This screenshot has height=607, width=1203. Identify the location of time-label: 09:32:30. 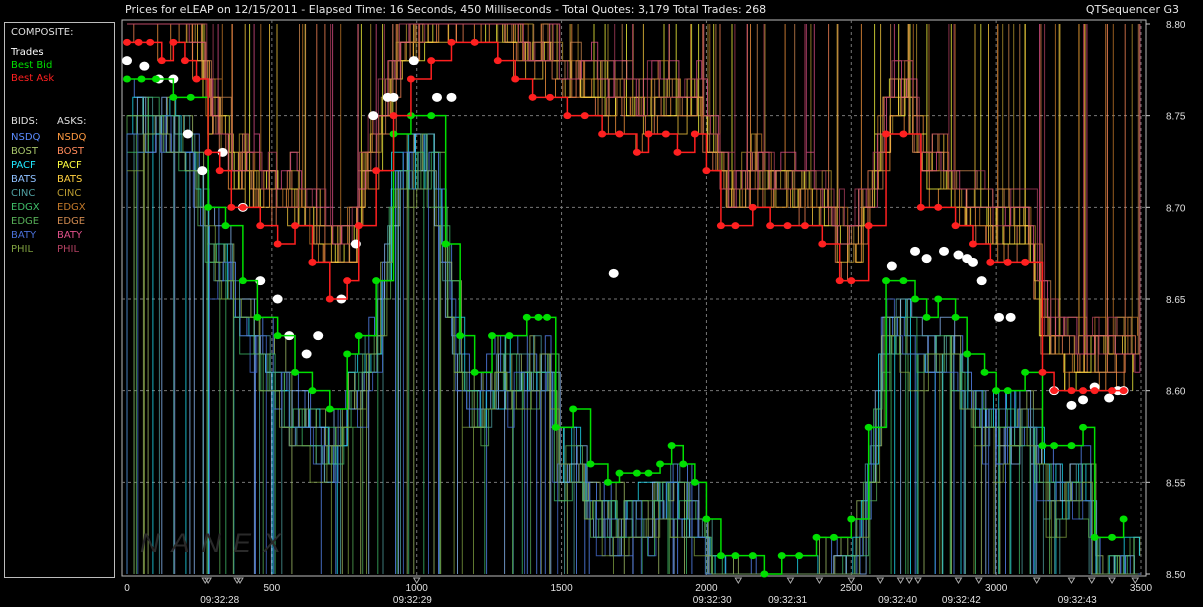
(712, 600).